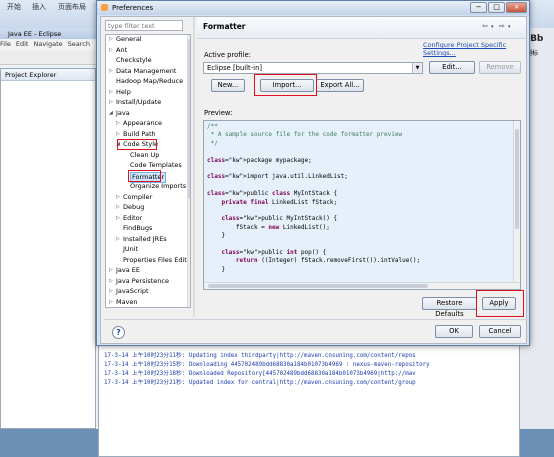 The width and height of the screenshot is (554, 457). Describe the element at coordinates (134, 60) in the screenshot. I see `tree-item-checkstyle: Checkstyle` at that location.